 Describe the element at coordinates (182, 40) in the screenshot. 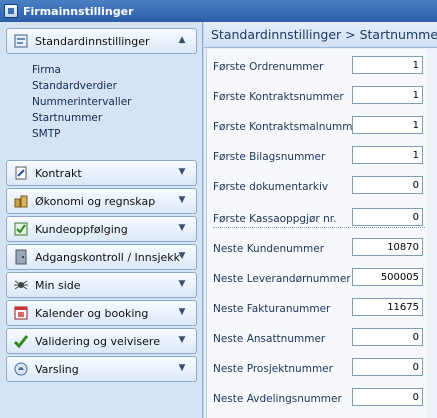

I see `chevron-up-icon: ▲` at that location.